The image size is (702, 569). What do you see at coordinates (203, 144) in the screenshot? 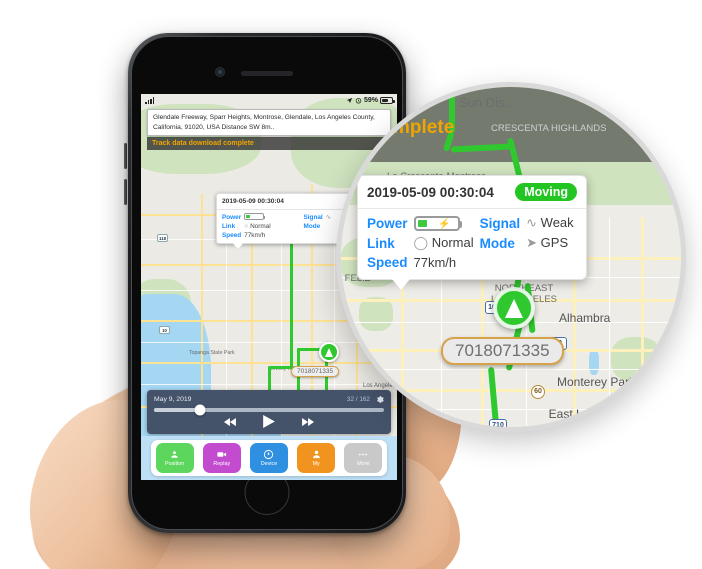
I see `toast-message: Track data download complete` at bounding box center [203, 144].